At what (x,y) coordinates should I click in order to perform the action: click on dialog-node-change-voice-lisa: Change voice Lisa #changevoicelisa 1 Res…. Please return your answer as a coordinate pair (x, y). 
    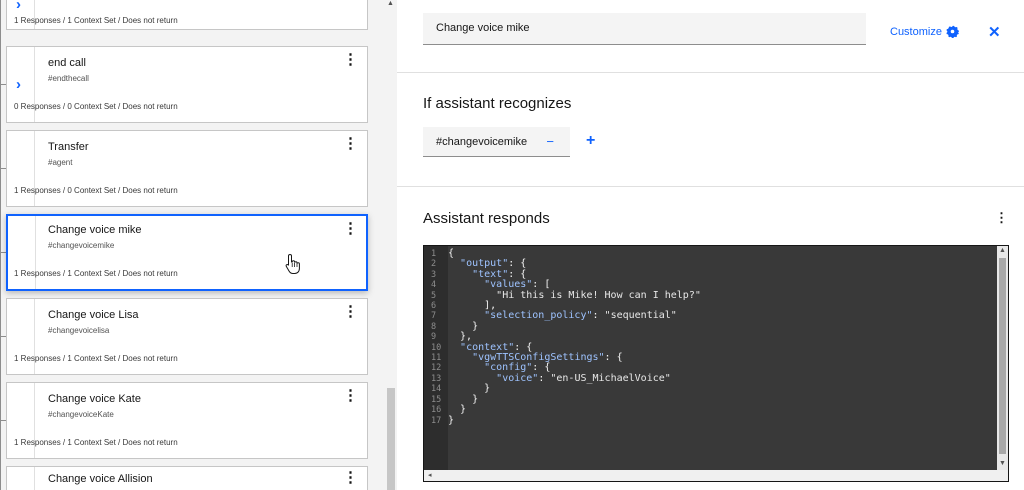
    Looking at the image, I should click on (187, 336).